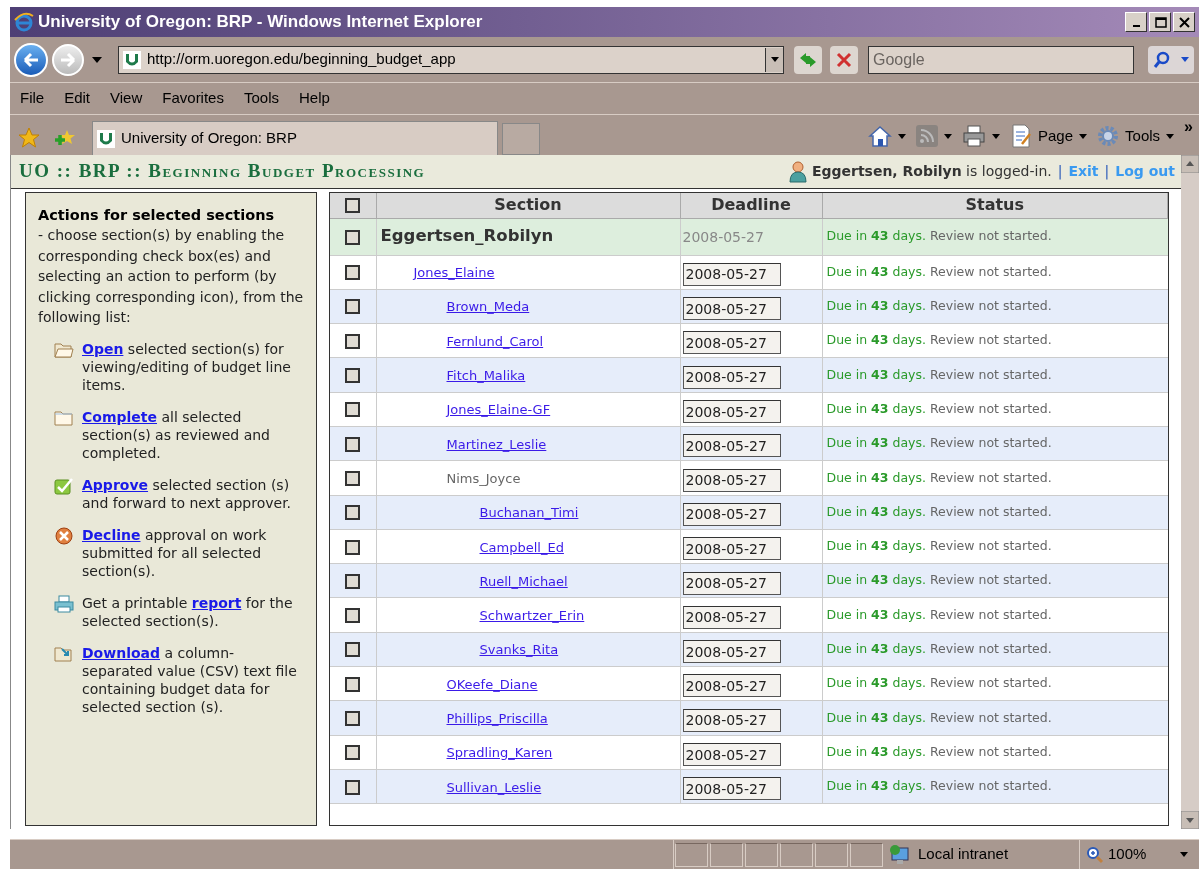 The width and height of the screenshot is (1199, 869). I want to click on section-link: Ruell_Michael, so click(523, 581).